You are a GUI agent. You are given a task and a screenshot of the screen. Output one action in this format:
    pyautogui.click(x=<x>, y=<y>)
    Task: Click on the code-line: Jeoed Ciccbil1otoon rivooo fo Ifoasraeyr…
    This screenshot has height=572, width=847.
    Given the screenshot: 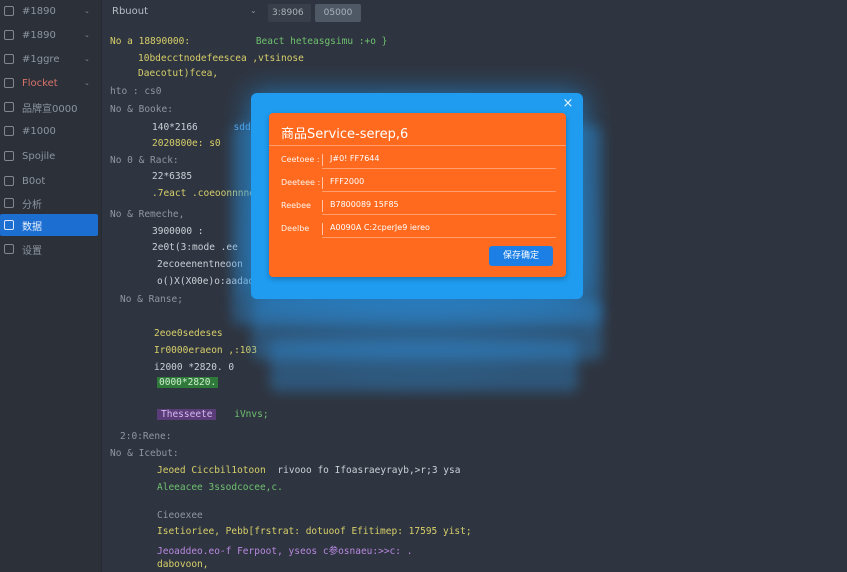 What is the action you would take?
    pyautogui.click(x=308, y=470)
    